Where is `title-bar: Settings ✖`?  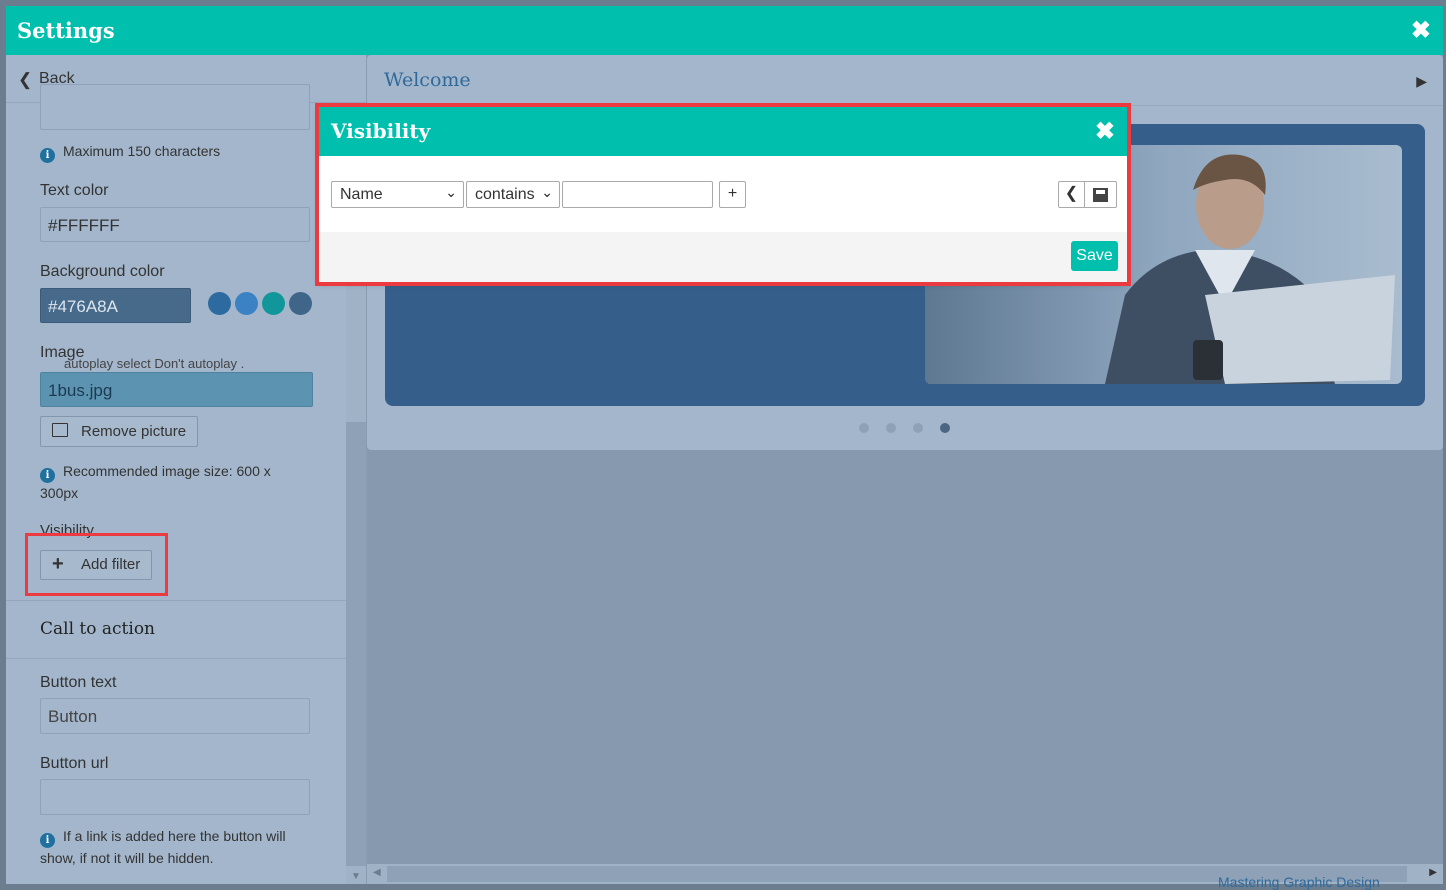
title-bar: Settings ✖ is located at coordinates (724, 30).